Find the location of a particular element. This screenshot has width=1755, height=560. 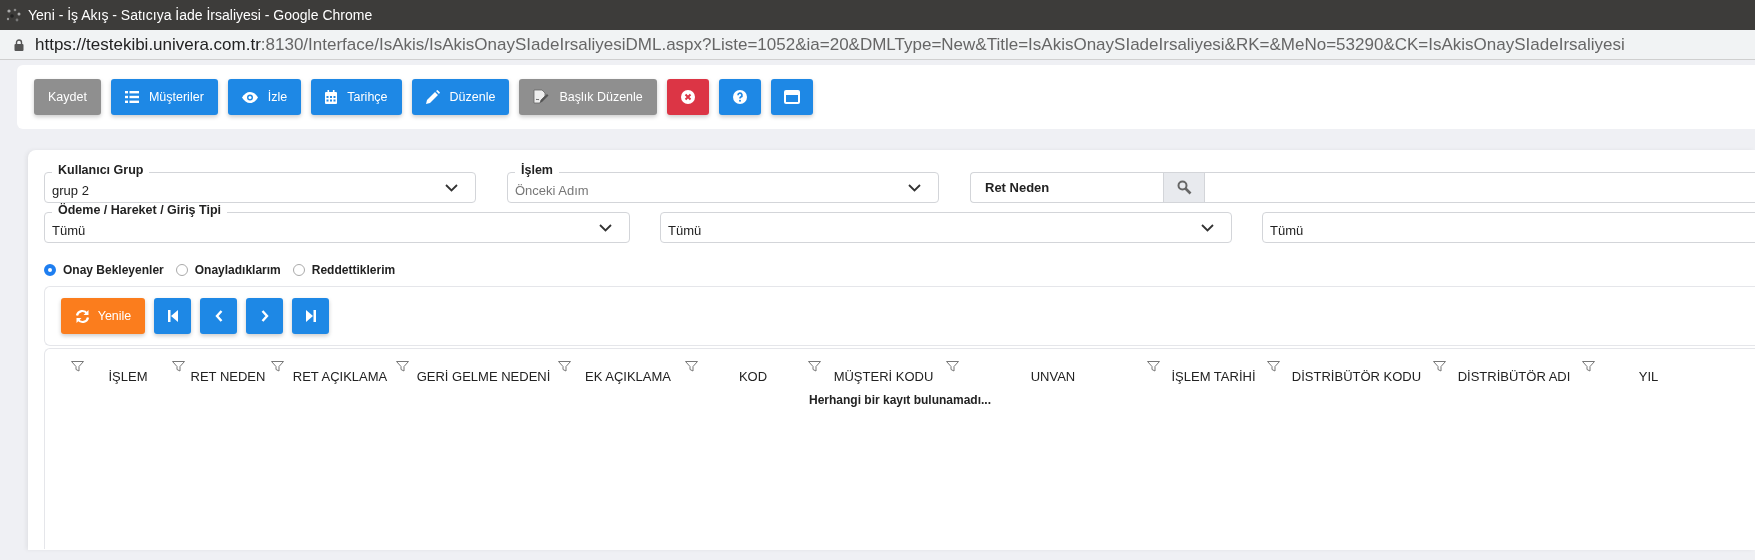

calendar-icon is located at coordinates (331, 97).